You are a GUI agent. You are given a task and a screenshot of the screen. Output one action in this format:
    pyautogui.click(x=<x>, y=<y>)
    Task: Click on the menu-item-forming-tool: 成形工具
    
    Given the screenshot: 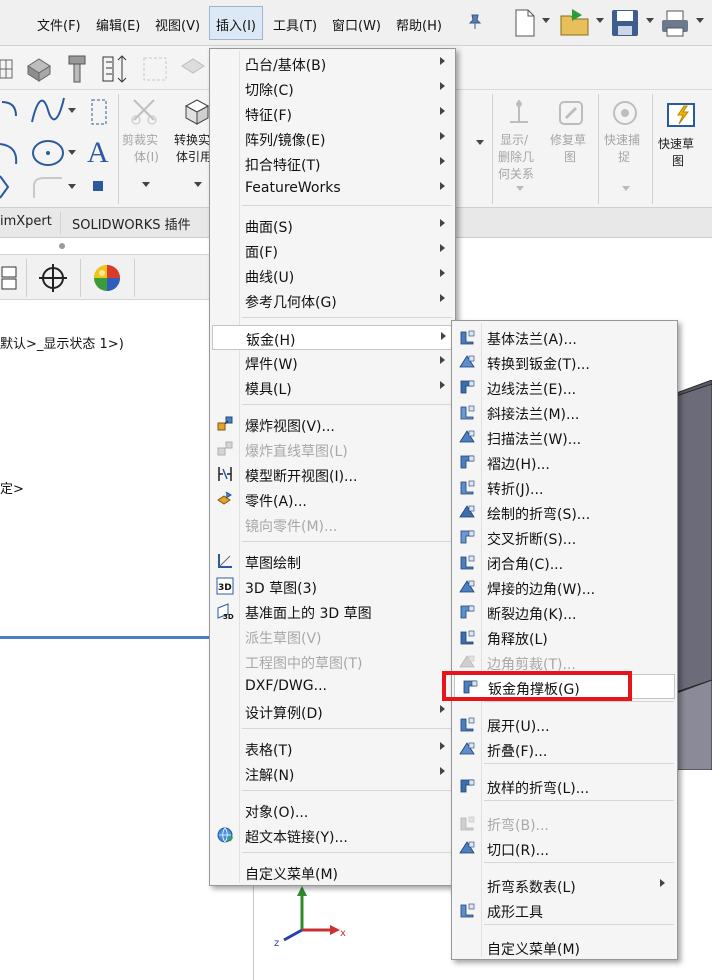 What is the action you would take?
    pyautogui.click(x=564, y=910)
    